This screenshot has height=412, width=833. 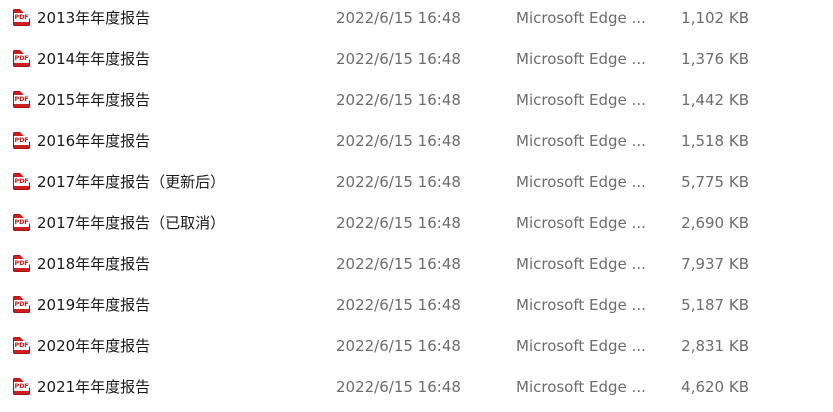 What do you see at coordinates (94, 387) in the screenshot?
I see `file-name: 2021年年度报告` at bounding box center [94, 387].